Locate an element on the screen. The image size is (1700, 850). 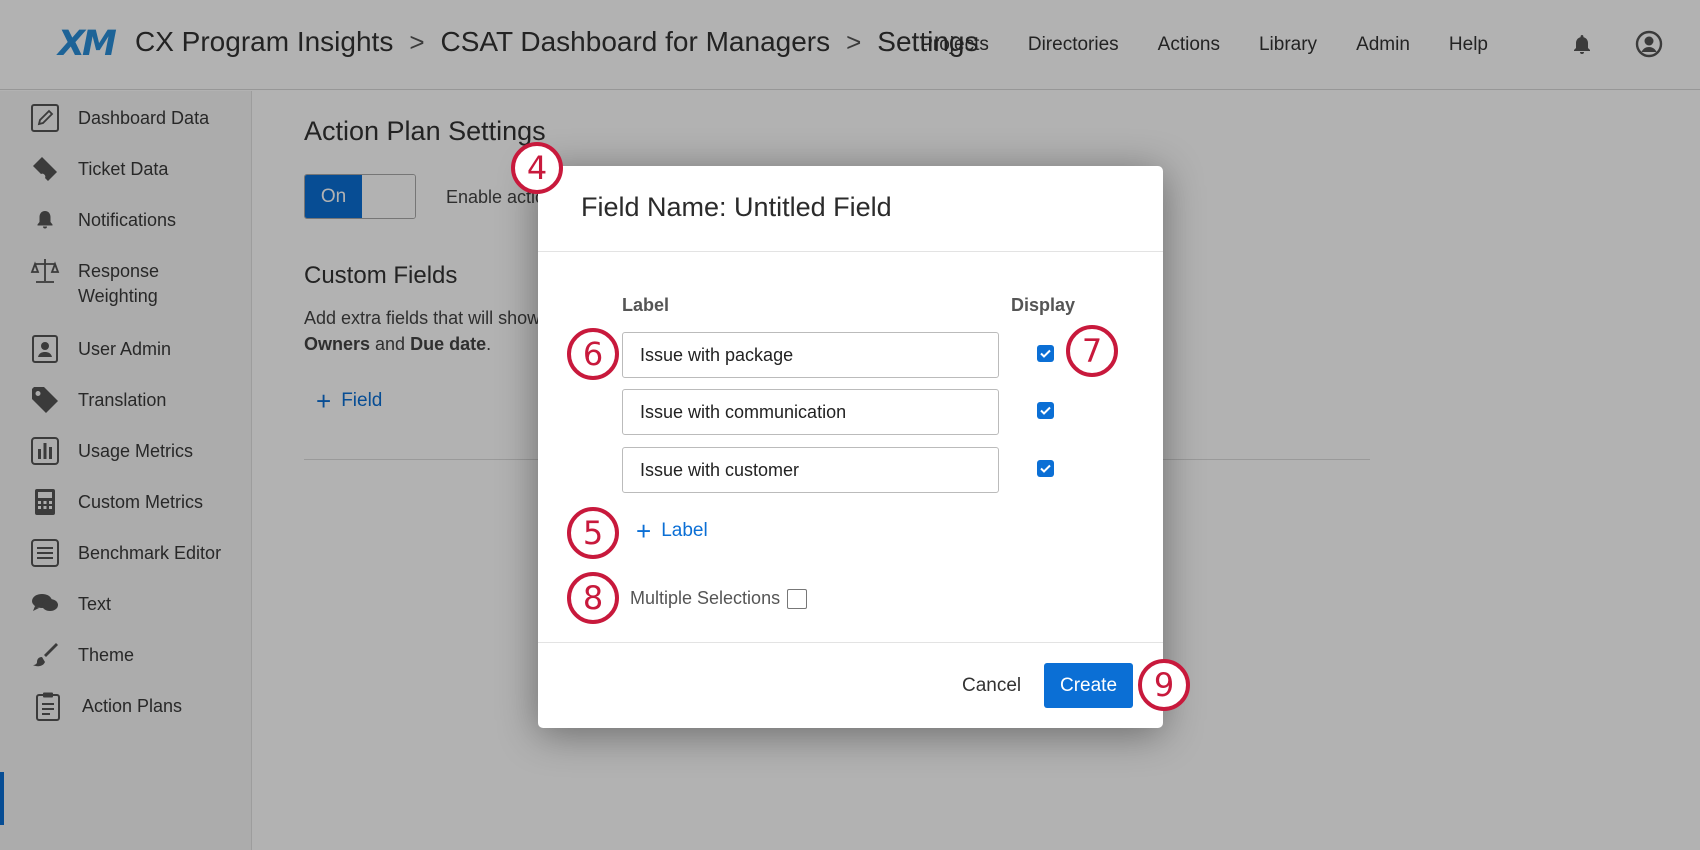
multiple-selections-checkbox is located at coordinates (797, 598).